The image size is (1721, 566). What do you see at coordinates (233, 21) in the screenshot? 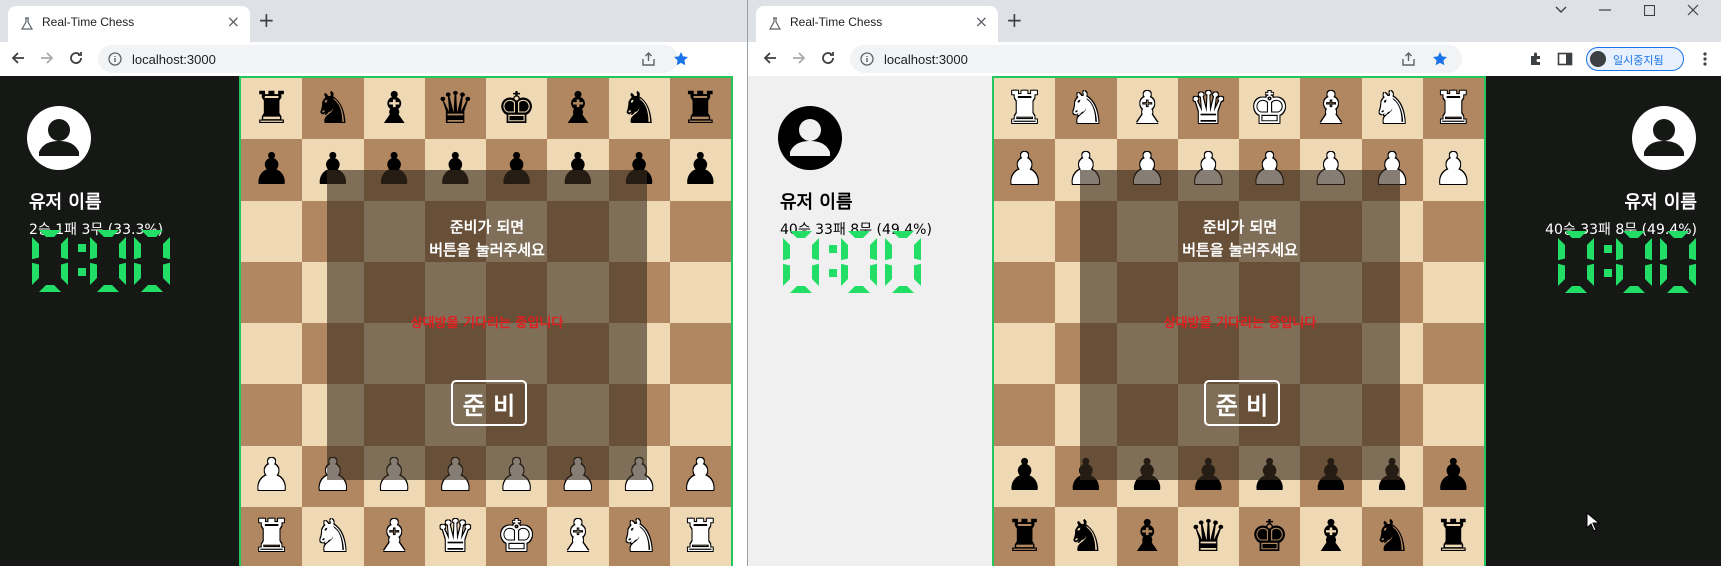
I see `tab-close-icon: ×` at bounding box center [233, 21].